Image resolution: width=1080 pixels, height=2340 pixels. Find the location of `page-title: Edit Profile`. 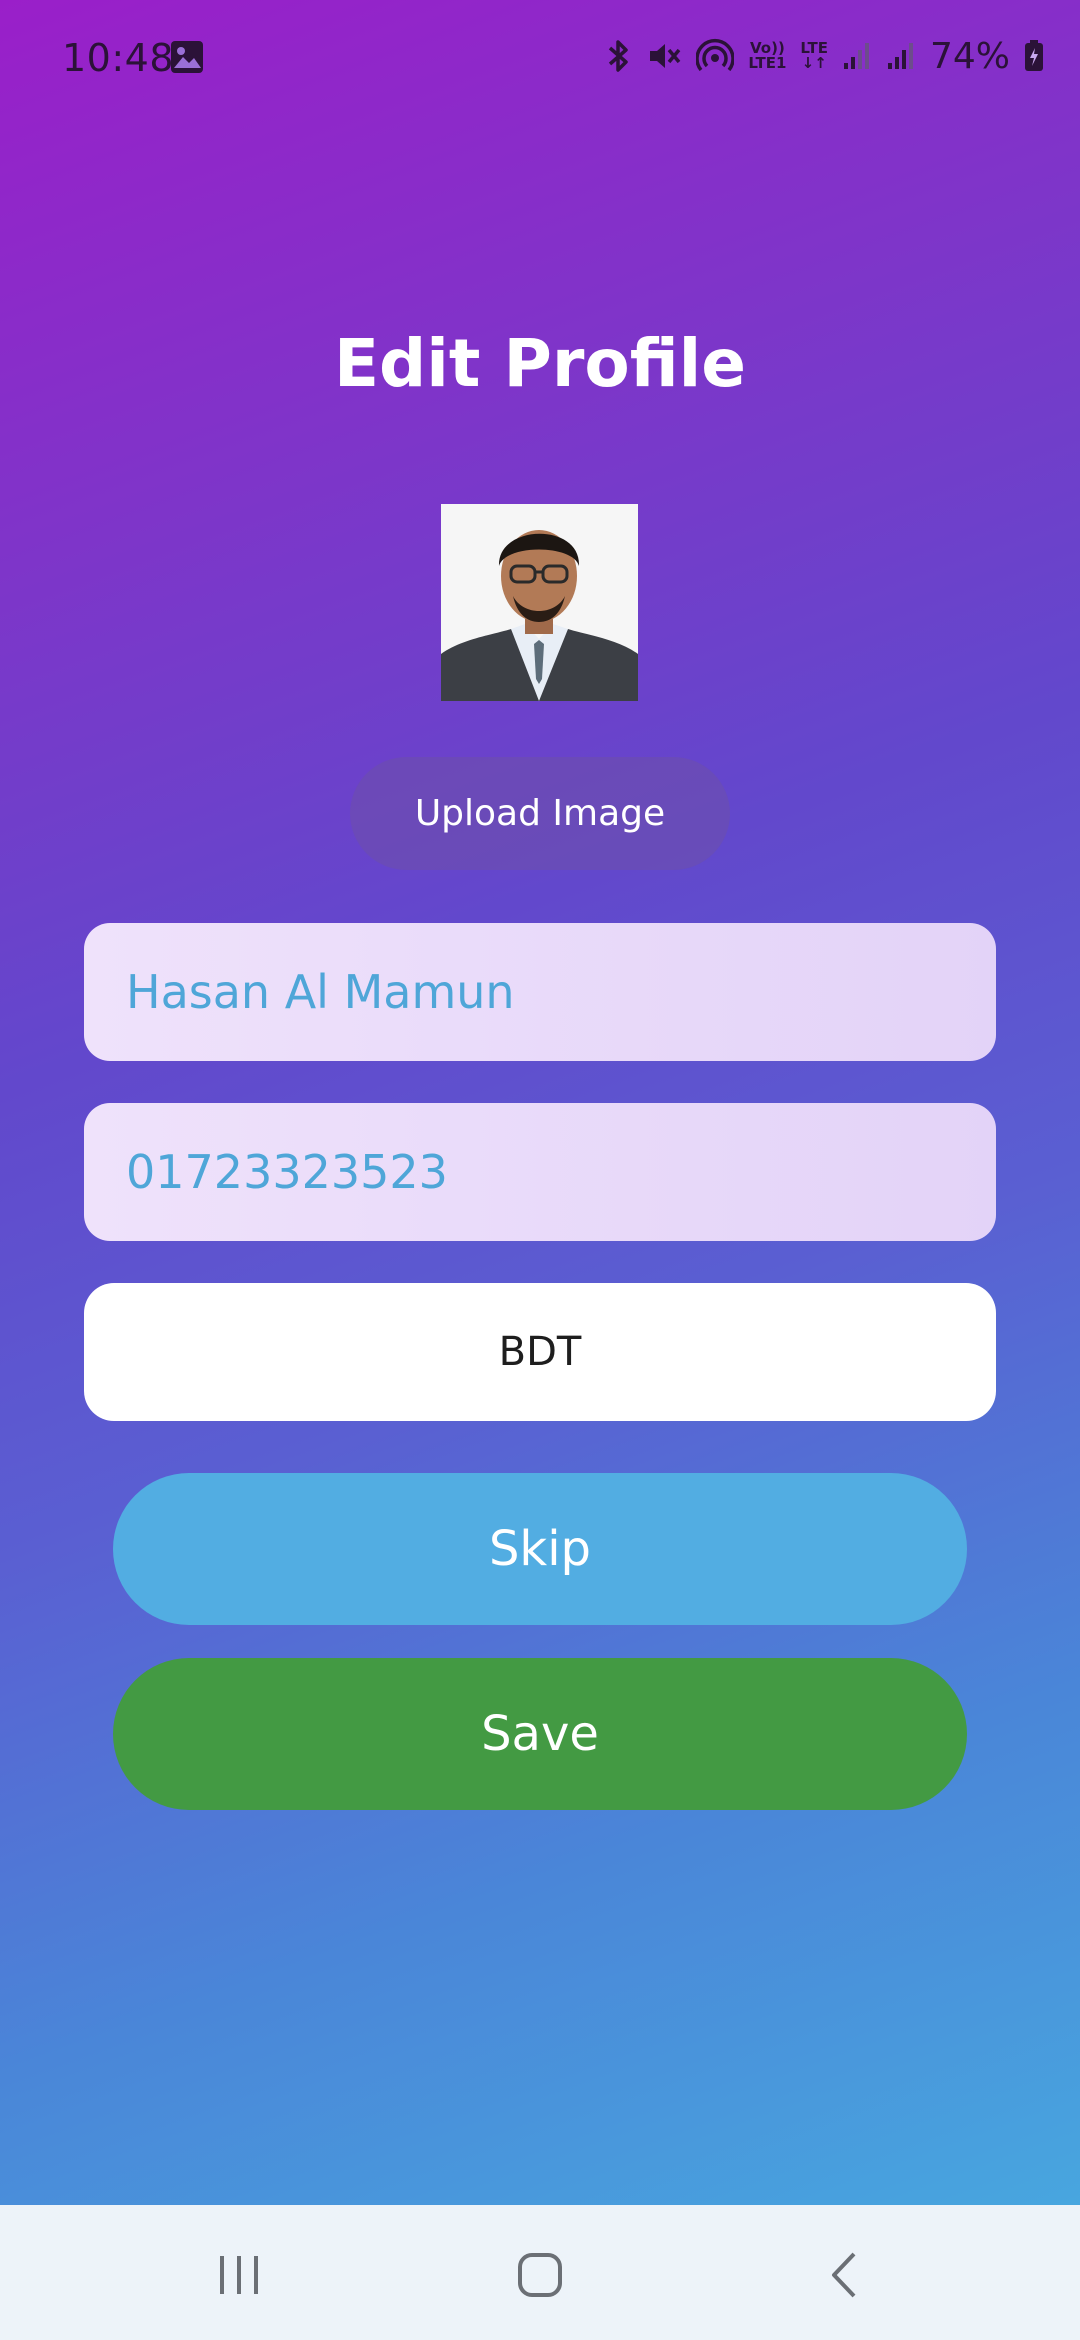

page-title: Edit Profile is located at coordinates (540, 363).